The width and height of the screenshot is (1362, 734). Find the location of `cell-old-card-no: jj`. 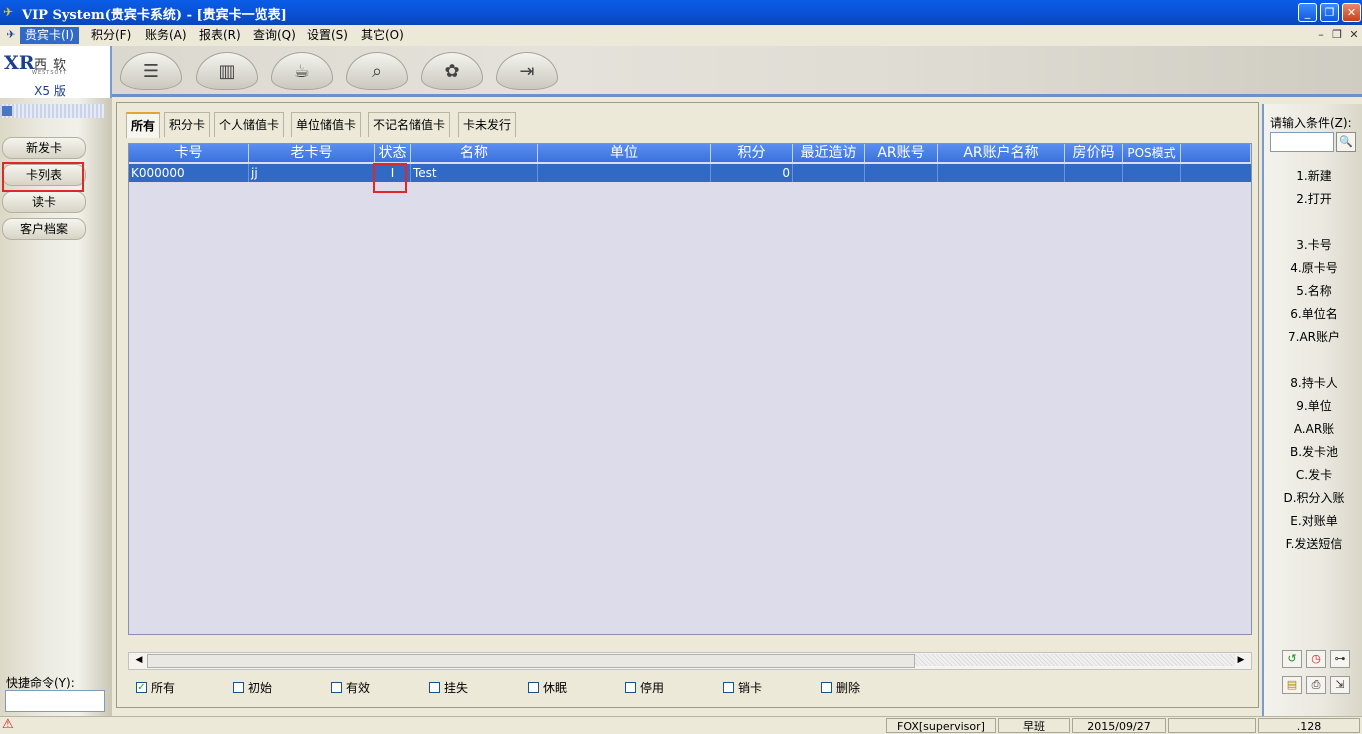

cell-old-card-no: jj is located at coordinates (312, 173).